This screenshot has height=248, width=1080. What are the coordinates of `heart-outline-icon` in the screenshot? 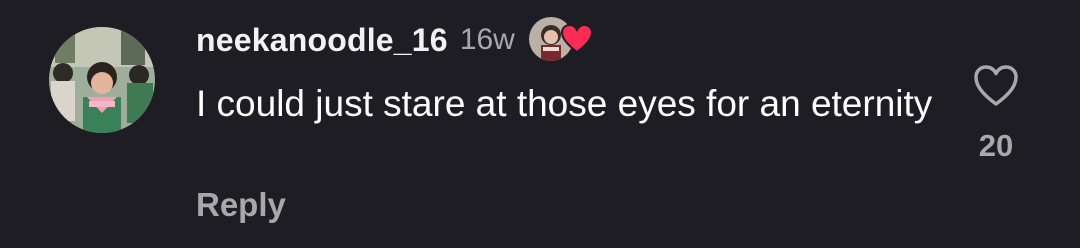 It's located at (996, 86).